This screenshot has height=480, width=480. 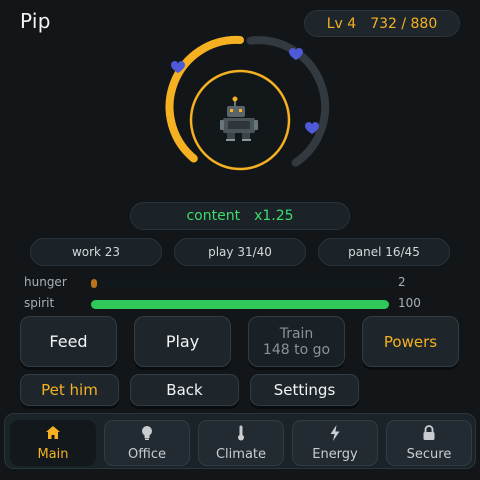 What do you see at coordinates (96, 252) in the screenshot?
I see `stat-work: work 23` at bounding box center [96, 252].